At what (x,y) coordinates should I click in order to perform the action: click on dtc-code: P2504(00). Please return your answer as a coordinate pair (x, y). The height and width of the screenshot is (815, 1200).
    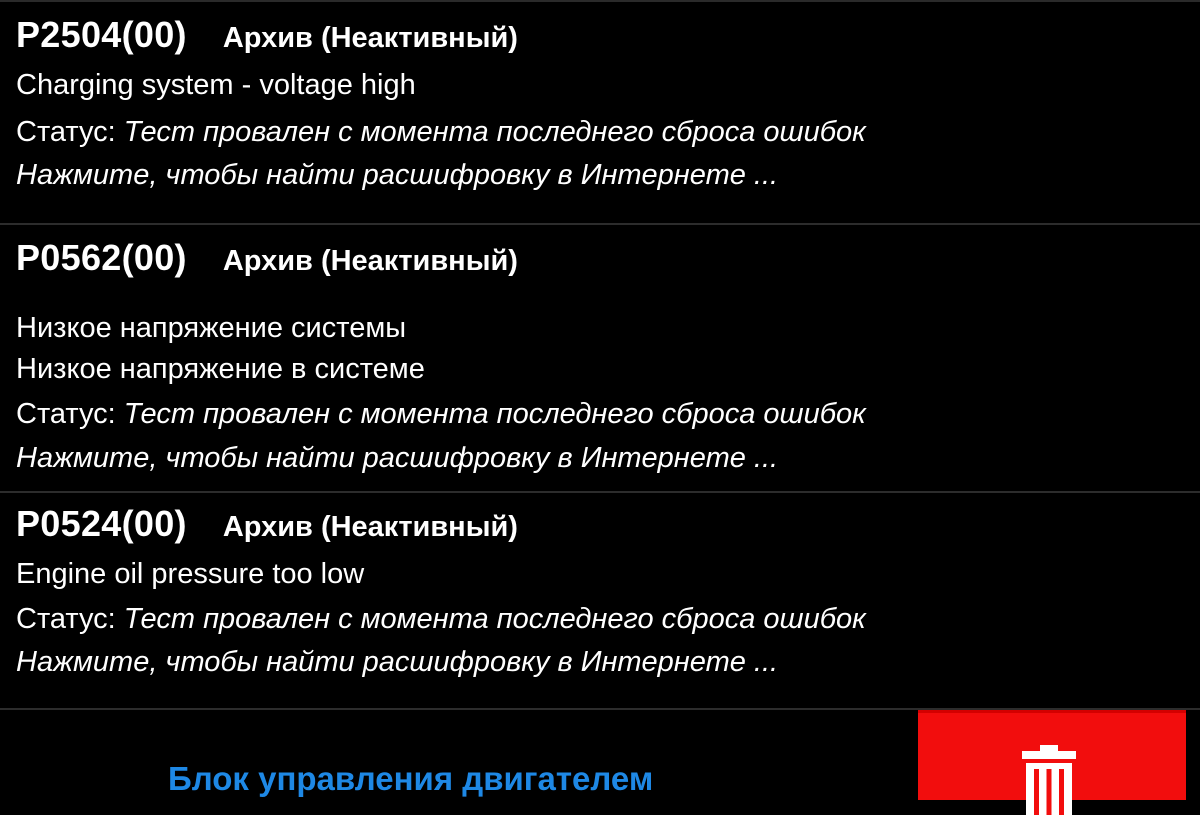
    Looking at the image, I should click on (101, 34).